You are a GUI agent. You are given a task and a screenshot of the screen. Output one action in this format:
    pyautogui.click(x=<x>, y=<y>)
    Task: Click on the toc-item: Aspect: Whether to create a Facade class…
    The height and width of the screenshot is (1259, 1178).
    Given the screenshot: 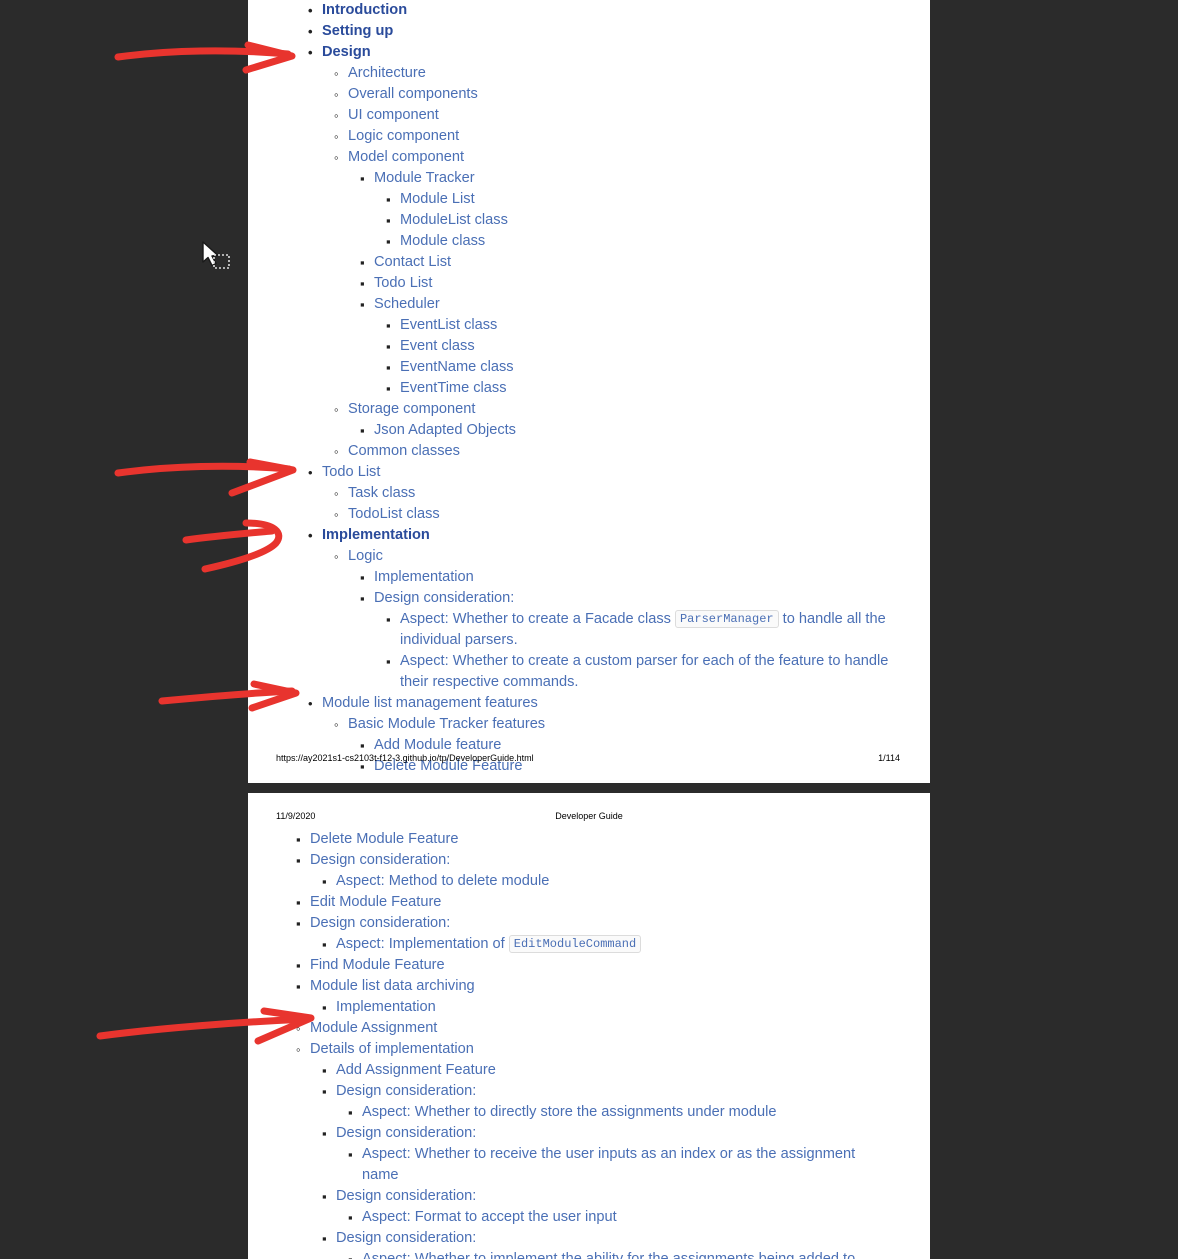 What is the action you would take?
    pyautogui.click(x=634, y=630)
    